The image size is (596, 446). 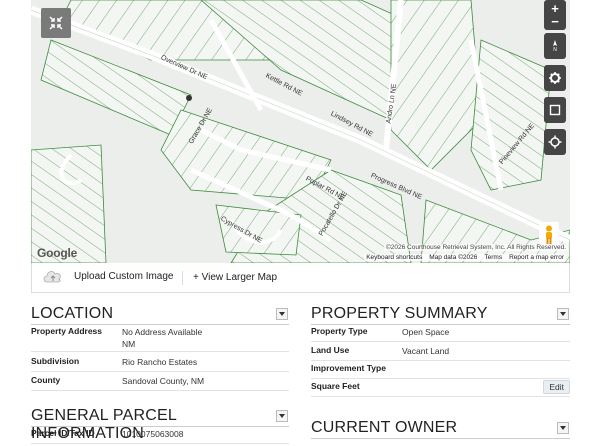 What do you see at coordinates (453, 257) in the screenshot?
I see `map-data-text: Map data ©2026` at bounding box center [453, 257].